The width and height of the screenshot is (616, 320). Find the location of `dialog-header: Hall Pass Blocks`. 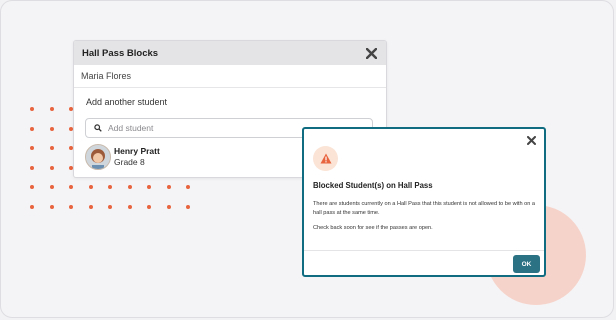

dialog-header: Hall Pass Blocks is located at coordinates (230, 53).